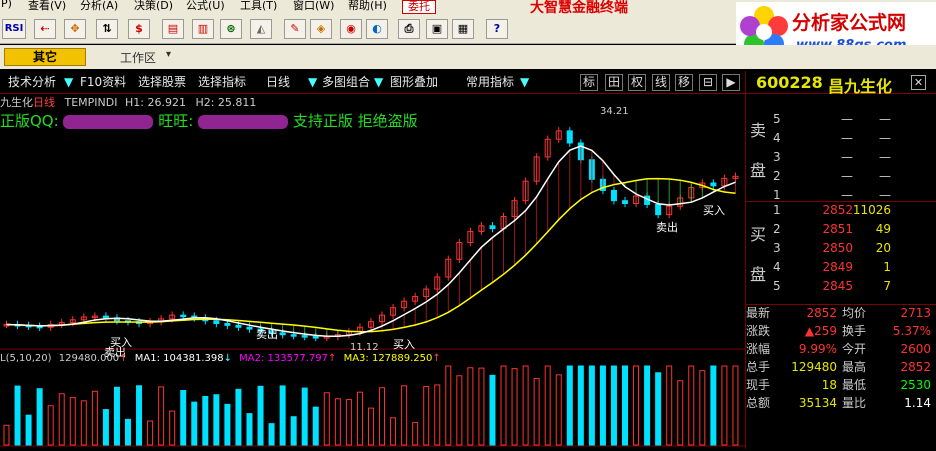  Describe the element at coordinates (490, 82) in the screenshot. I see `common-indicator-button: 常用指标` at that location.